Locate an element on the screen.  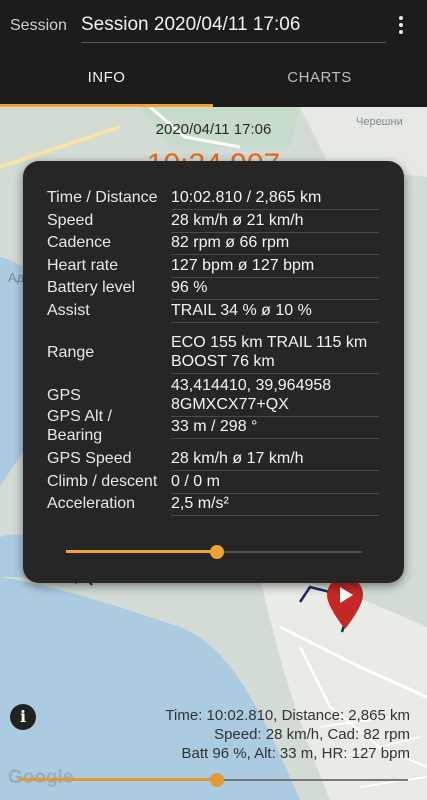
info-value: TRAIL 34 % ø 10 % is located at coordinates (275, 312).